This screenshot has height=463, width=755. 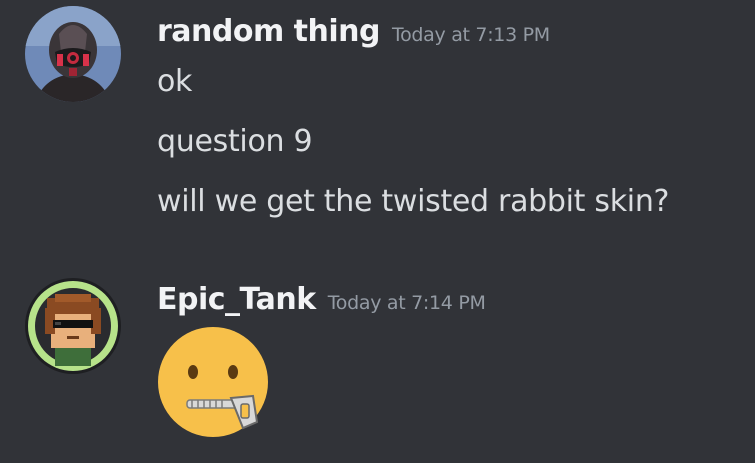 What do you see at coordinates (413, 201) in the screenshot?
I see `message-line: will we get the twisted rabbit skin?` at bounding box center [413, 201].